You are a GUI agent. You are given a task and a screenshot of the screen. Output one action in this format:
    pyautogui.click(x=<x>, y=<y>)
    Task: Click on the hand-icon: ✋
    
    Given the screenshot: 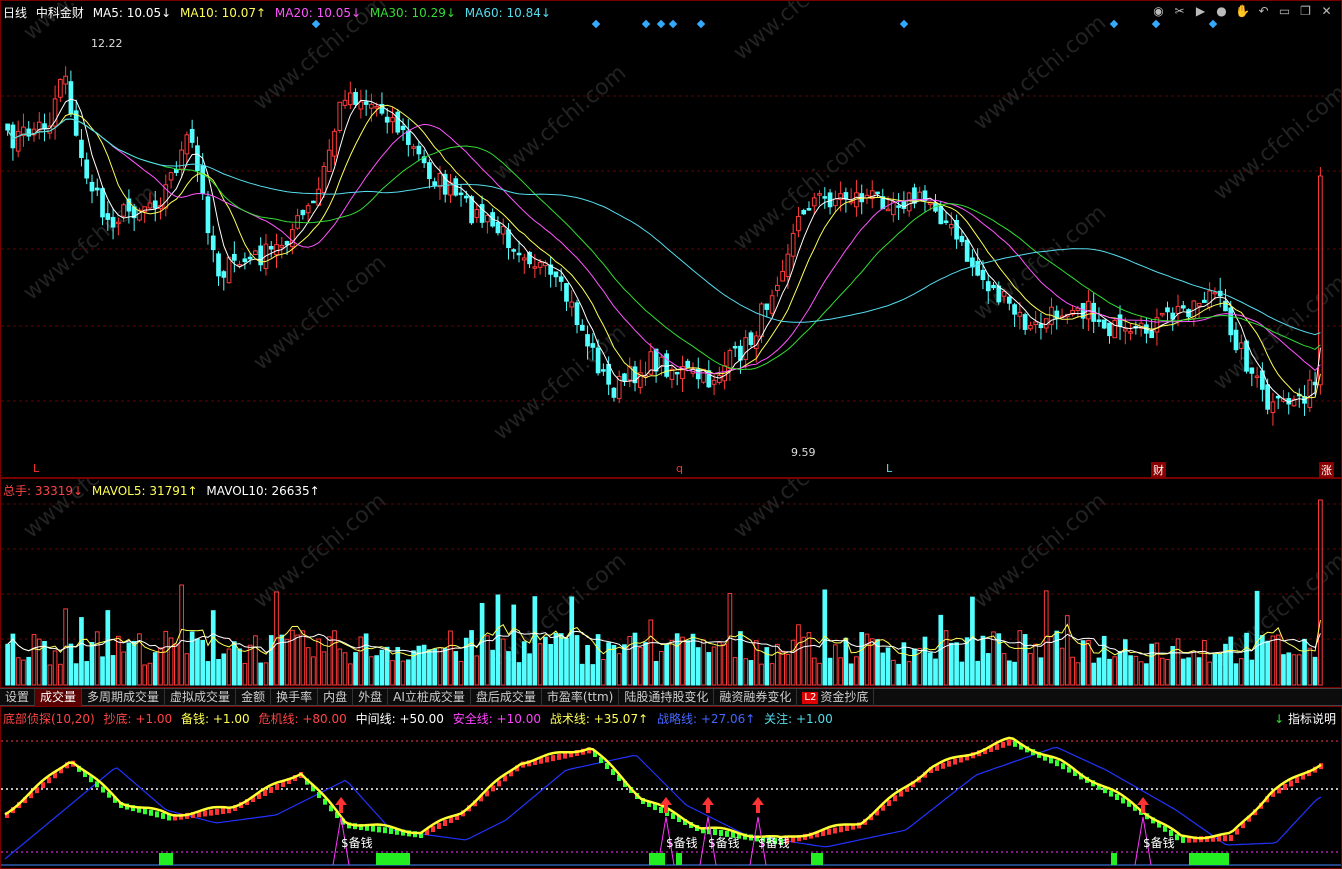 What is the action you would take?
    pyautogui.click(x=1242, y=10)
    